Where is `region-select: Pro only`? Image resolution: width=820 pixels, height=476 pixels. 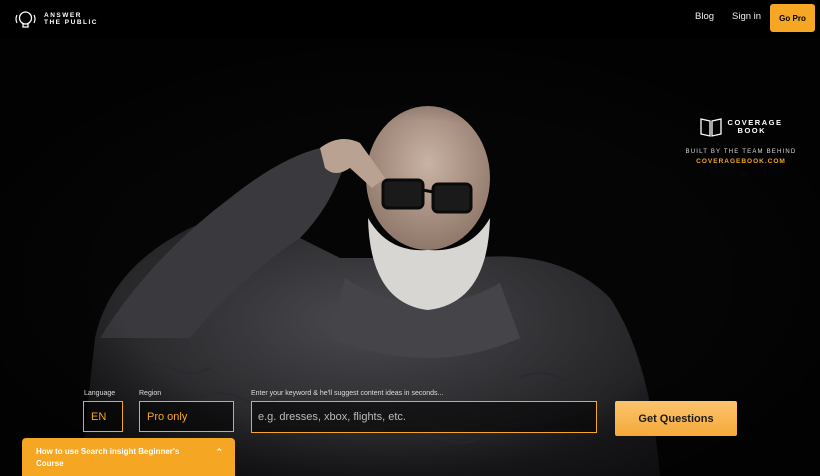 region-select: Pro only is located at coordinates (186, 416).